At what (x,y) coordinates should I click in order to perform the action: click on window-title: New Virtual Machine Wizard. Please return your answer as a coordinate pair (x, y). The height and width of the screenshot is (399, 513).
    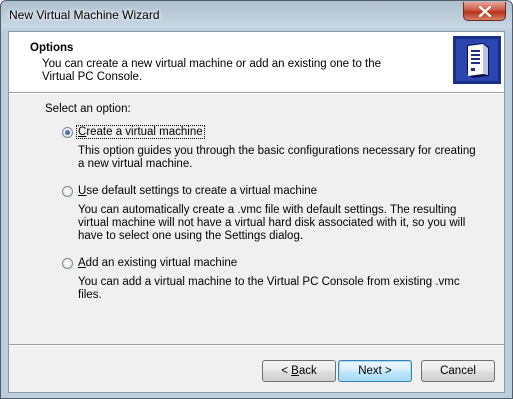
    Looking at the image, I should click on (84, 15).